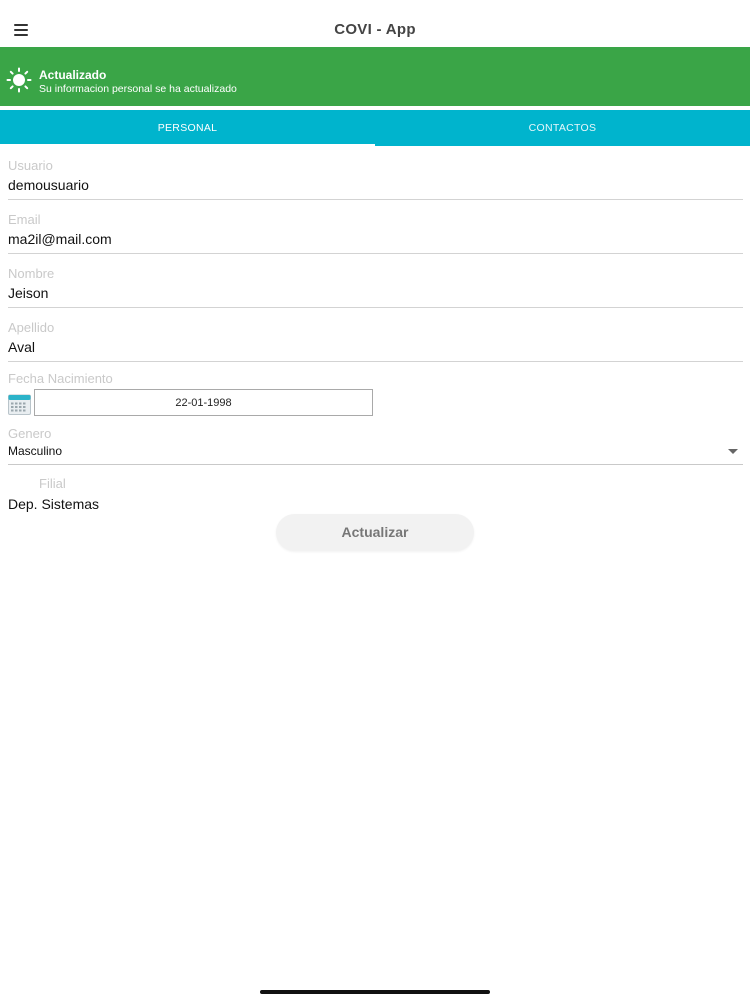 This screenshot has width=750, height=1000. I want to click on genero-field: Genero, so click(375, 434).